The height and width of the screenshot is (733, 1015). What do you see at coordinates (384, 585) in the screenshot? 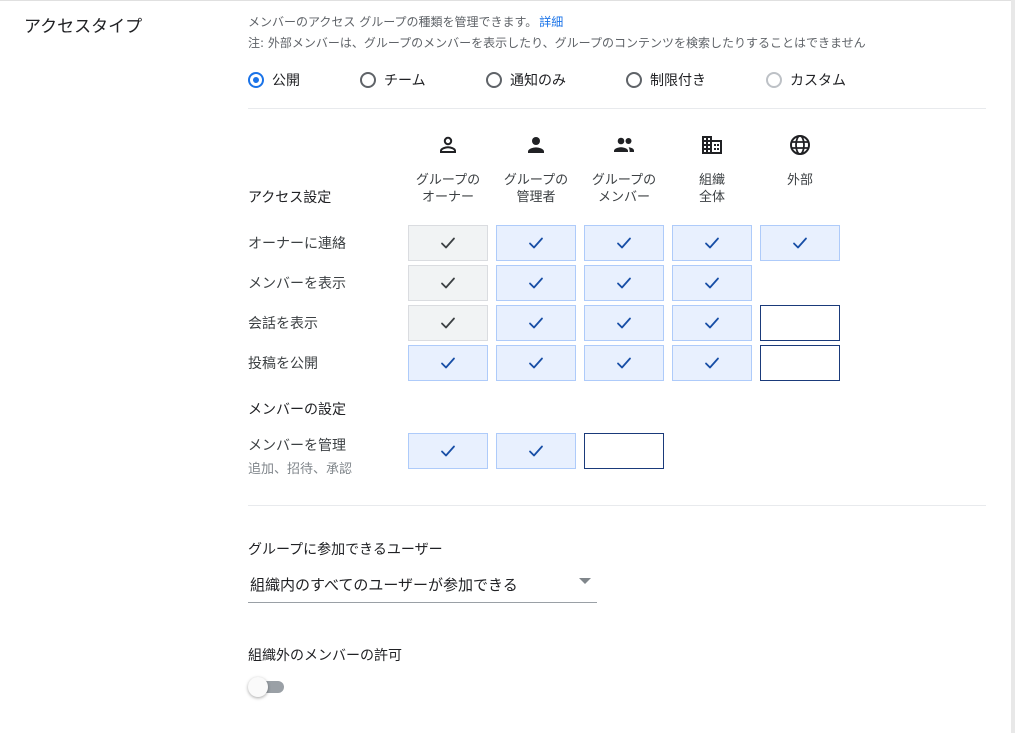
I see `who-can-join-value: 組織内のすべてのユーザーが参加できる` at bounding box center [384, 585].